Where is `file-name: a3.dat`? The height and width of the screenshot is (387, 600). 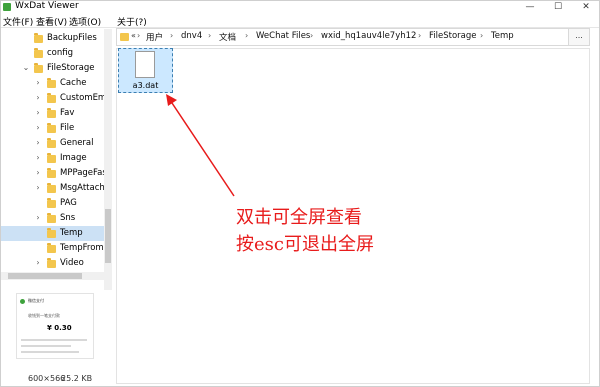 file-name: a3.dat is located at coordinates (145, 85).